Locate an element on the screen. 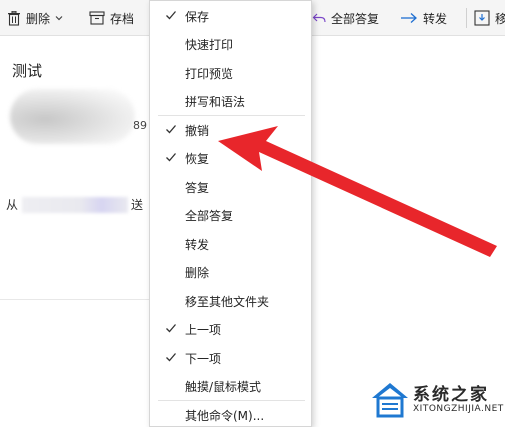  menu-item-label: 全部答复 is located at coordinates (209, 215).